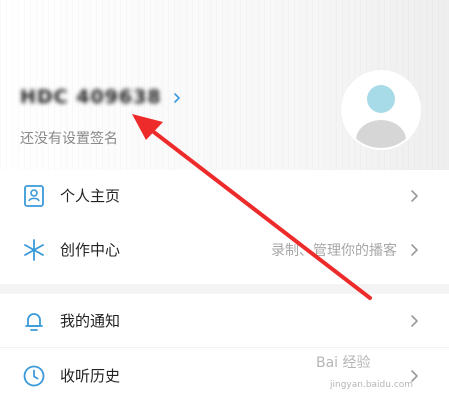 The width and height of the screenshot is (449, 400). What do you see at coordinates (34, 322) in the screenshot?
I see `bell-icon` at bounding box center [34, 322].